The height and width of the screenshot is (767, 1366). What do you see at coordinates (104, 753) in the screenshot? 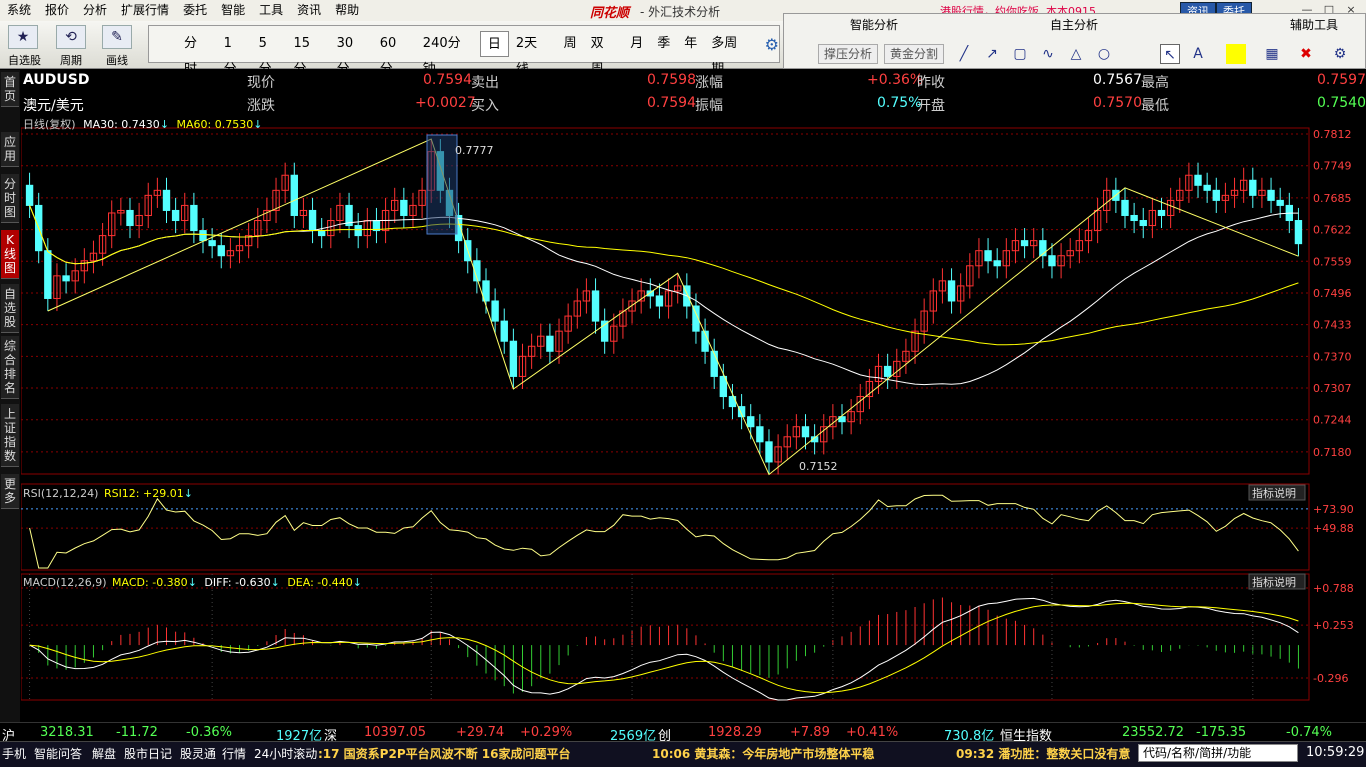
I see `status-analysis: 解盘` at bounding box center [104, 753].